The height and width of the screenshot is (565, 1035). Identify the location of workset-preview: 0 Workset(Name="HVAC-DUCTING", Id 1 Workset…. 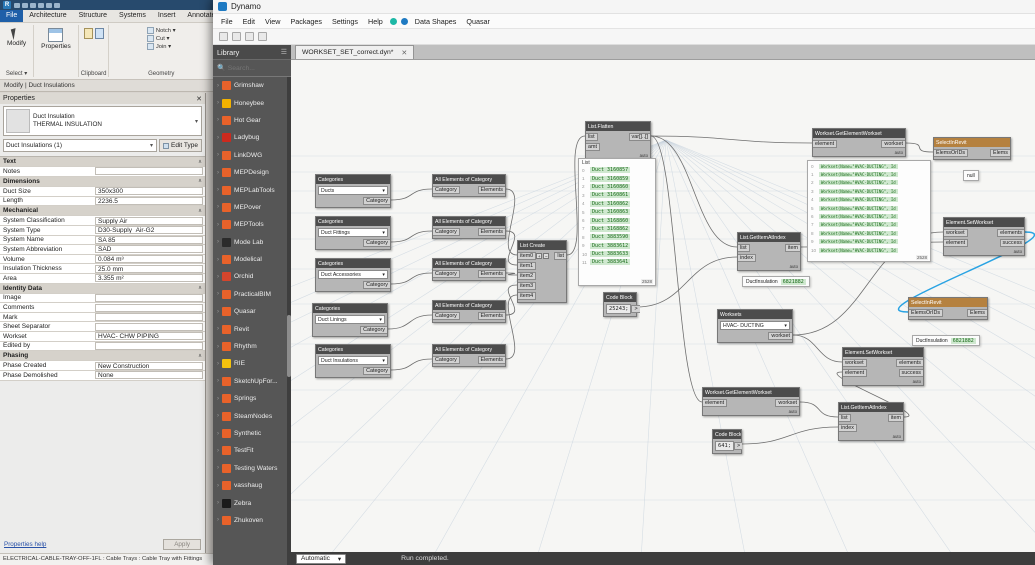
(869, 211).